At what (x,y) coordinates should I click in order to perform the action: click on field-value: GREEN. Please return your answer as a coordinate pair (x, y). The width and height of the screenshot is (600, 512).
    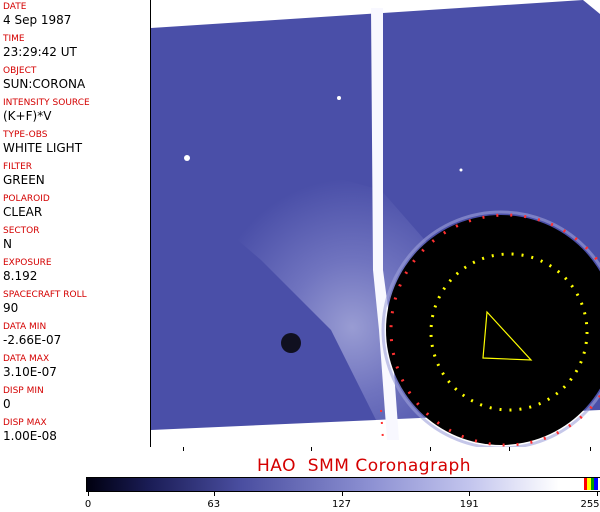
    Looking at the image, I should click on (24, 180).